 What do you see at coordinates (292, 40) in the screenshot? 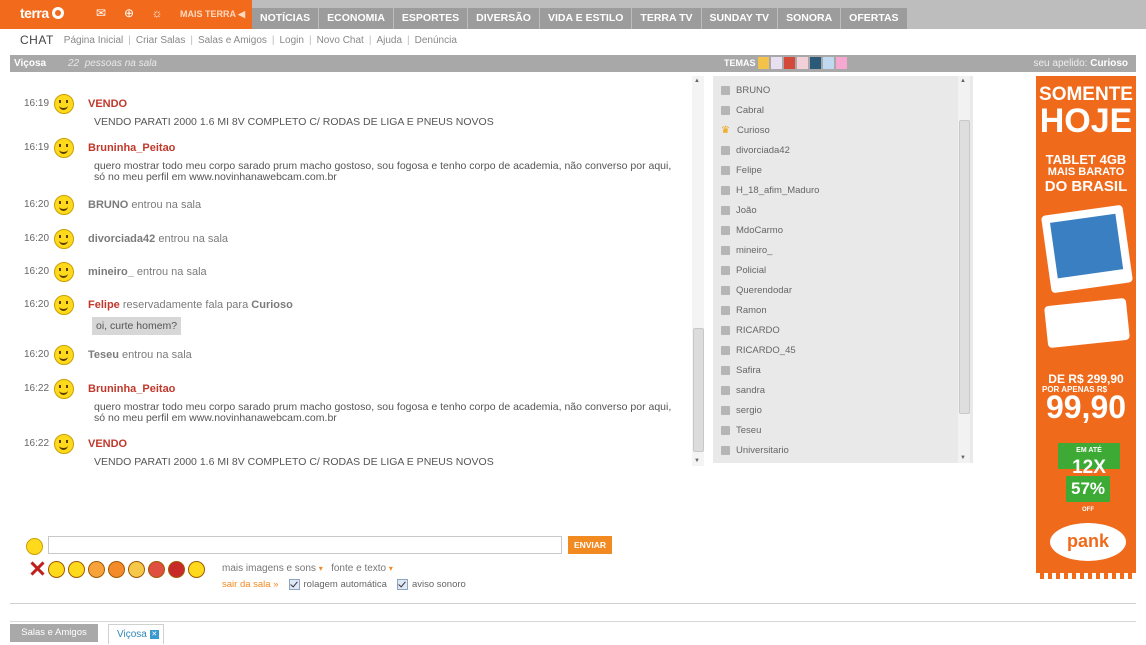
I see `link-login: Login` at bounding box center [292, 40].